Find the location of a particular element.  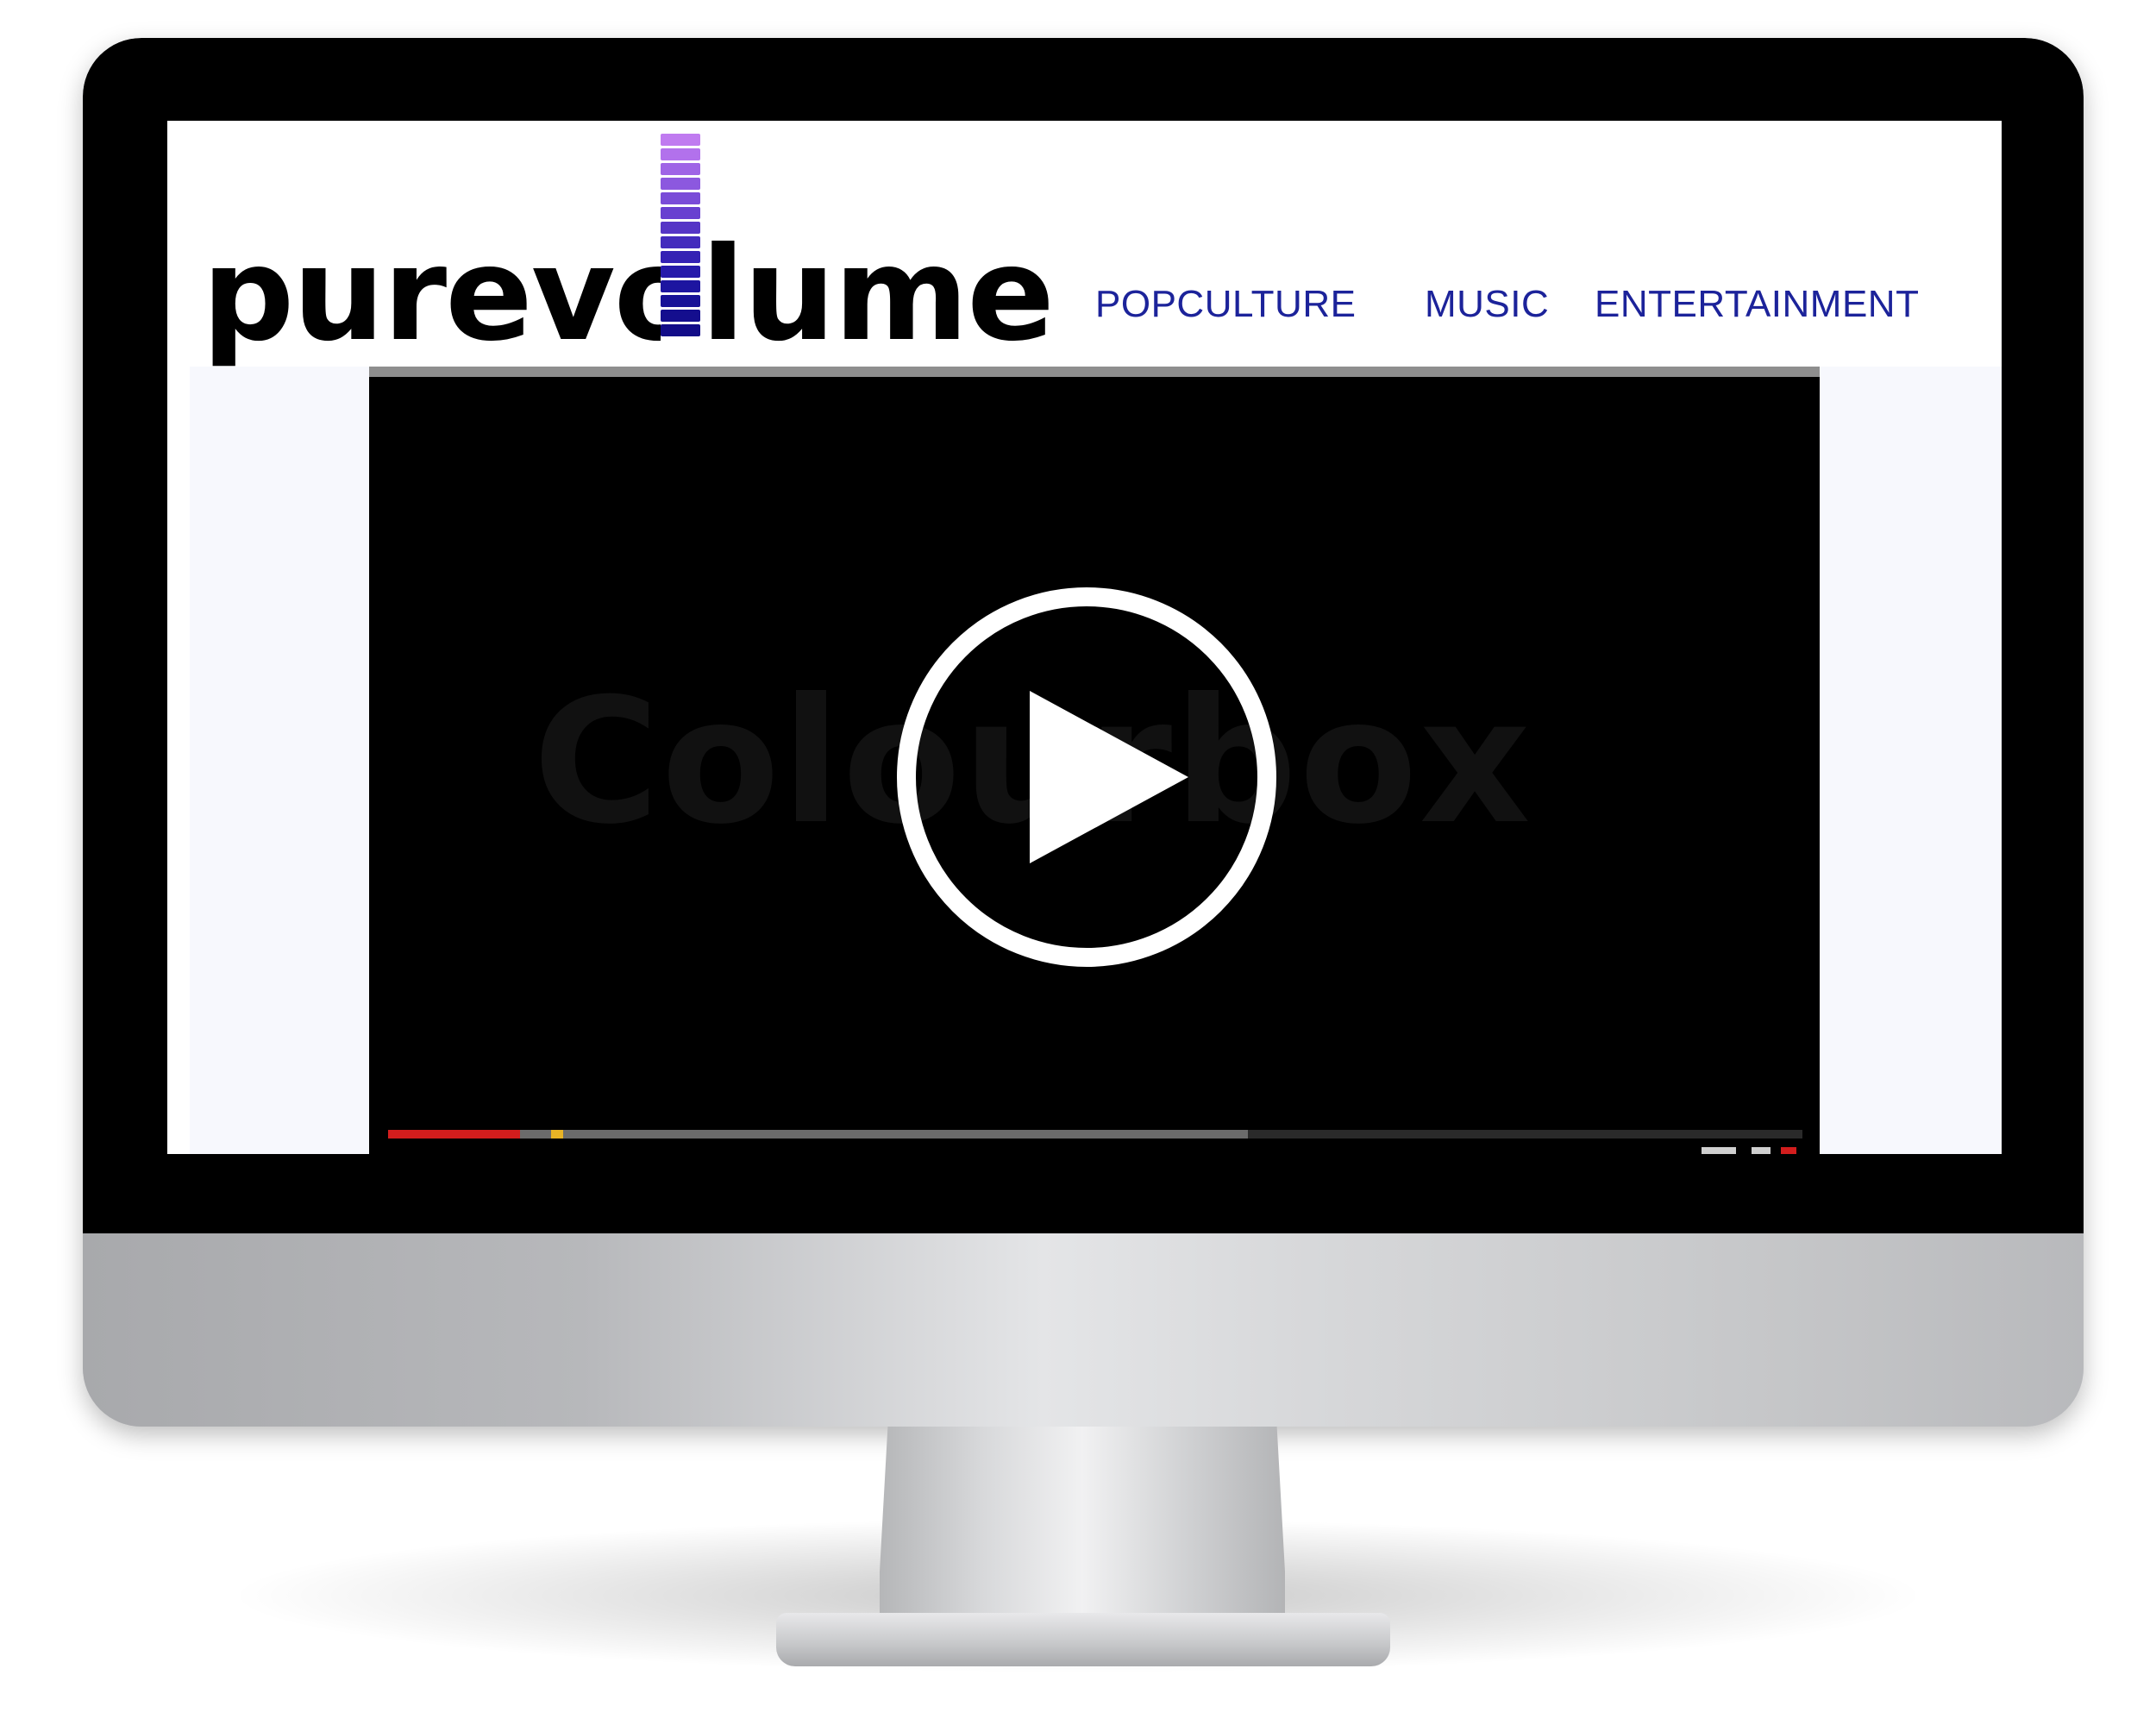

site-logo: purevolume is located at coordinates (628, 254).